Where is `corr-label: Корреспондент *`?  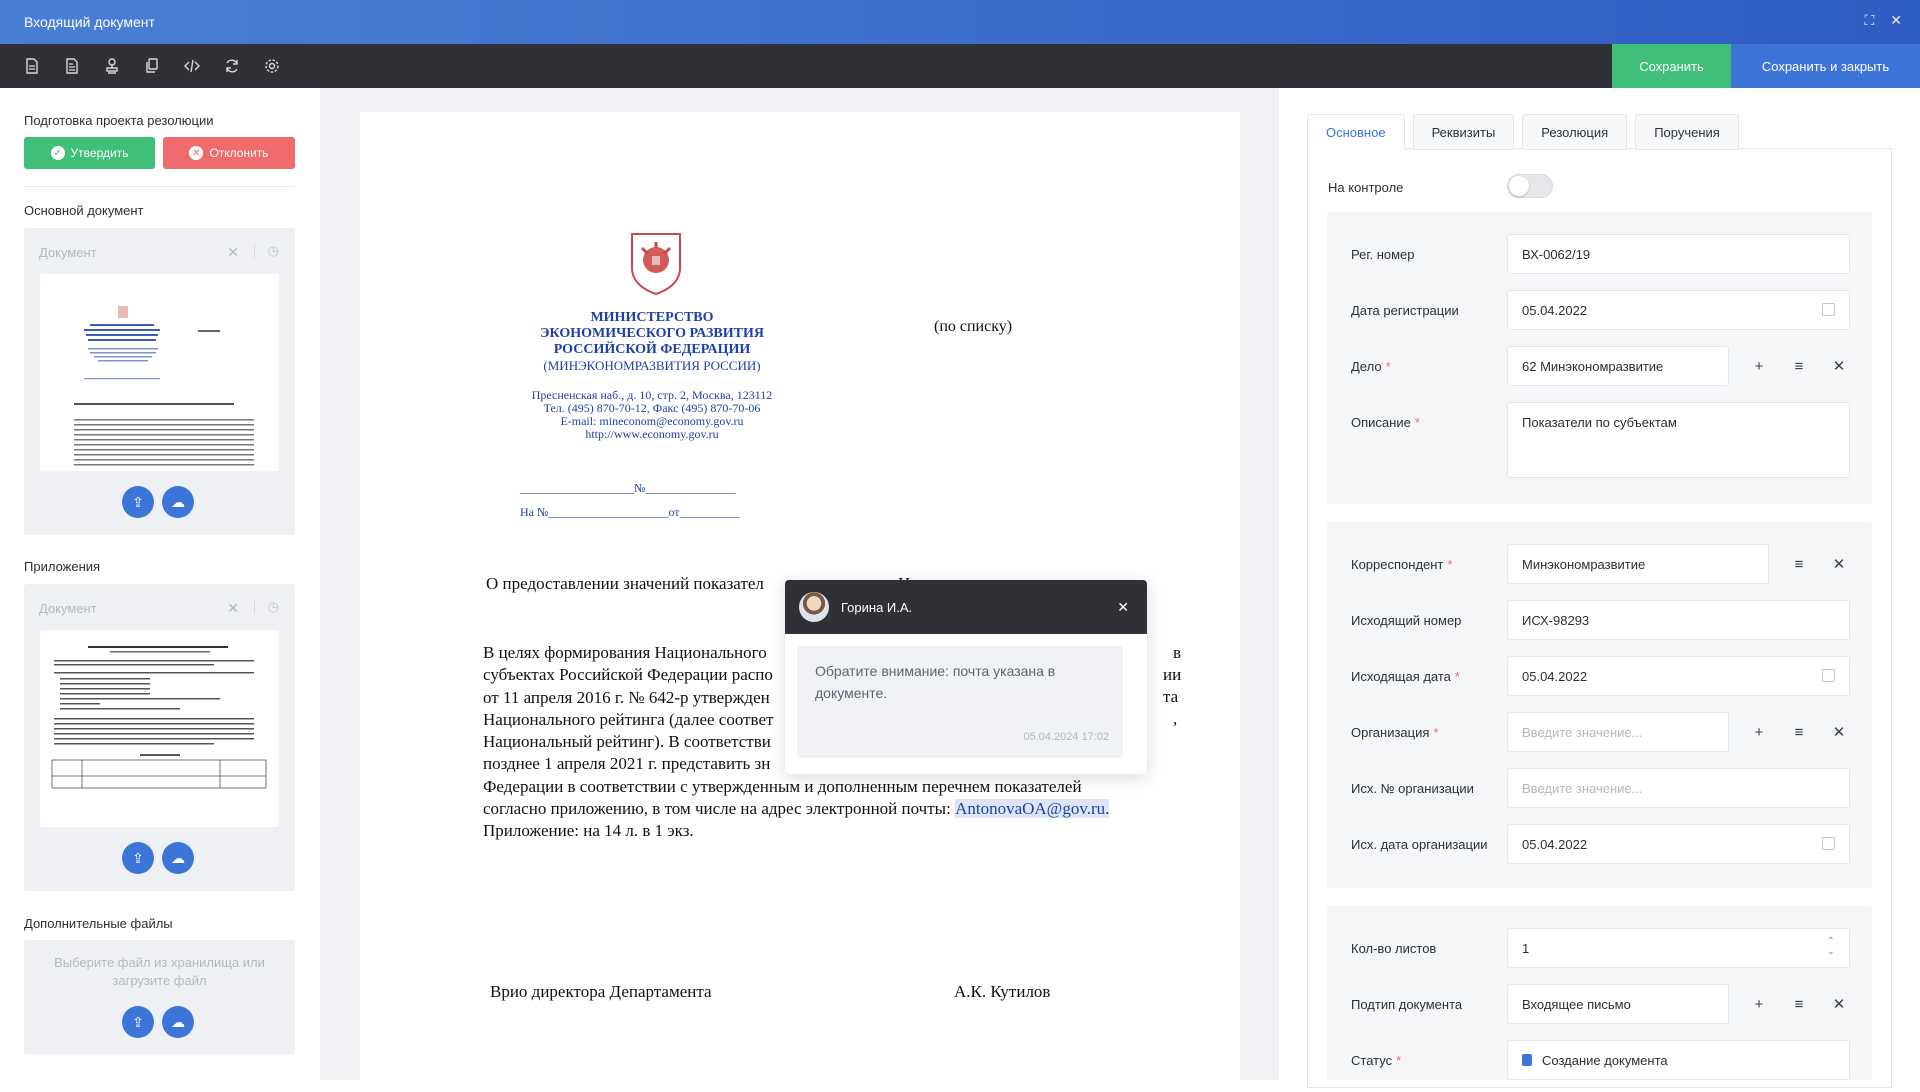 corr-label: Корреспондент * is located at coordinates (1401, 564).